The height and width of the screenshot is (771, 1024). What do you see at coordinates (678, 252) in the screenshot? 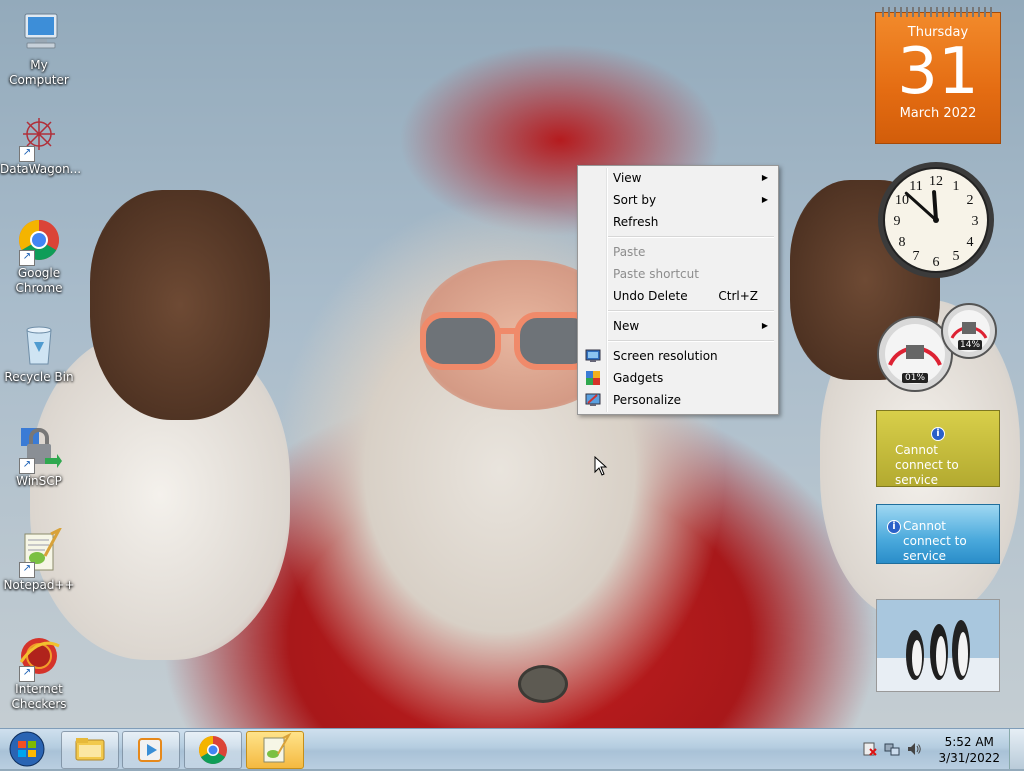
I see `menu-item-paste: Paste` at bounding box center [678, 252].